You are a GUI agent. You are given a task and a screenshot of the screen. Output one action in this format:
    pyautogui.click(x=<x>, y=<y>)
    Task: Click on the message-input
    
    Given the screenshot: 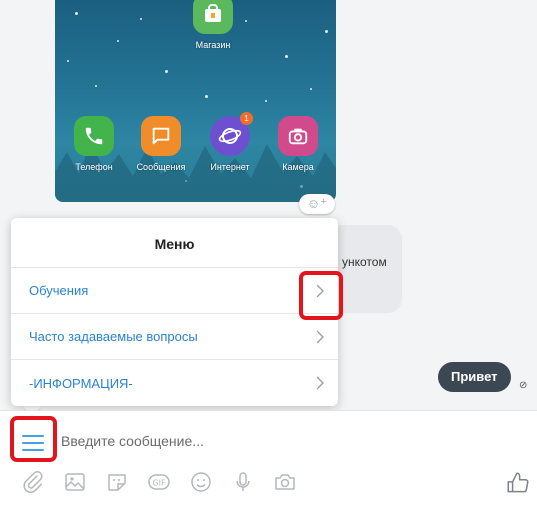 What is the action you would take?
    pyautogui.click(x=271, y=441)
    